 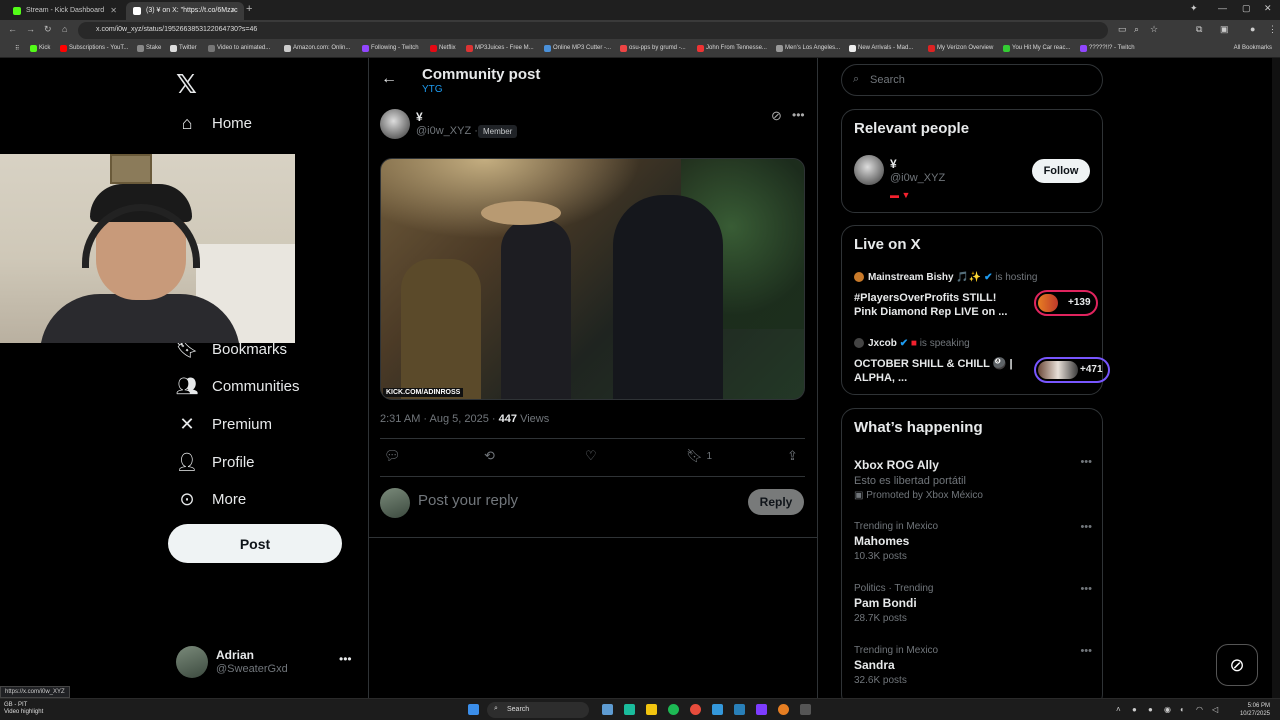 I want to click on nav-home: ⌂ Home, so click(x=214, y=123).